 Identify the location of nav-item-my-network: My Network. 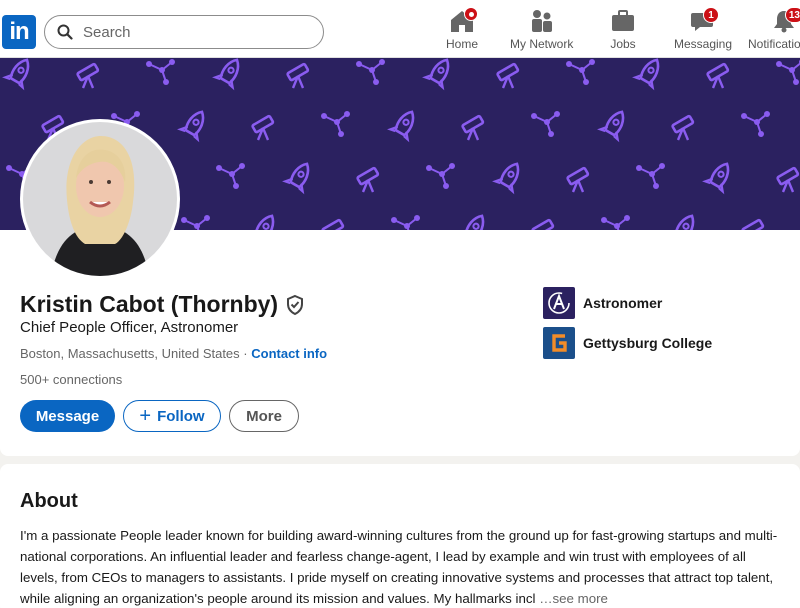
(541, 31).